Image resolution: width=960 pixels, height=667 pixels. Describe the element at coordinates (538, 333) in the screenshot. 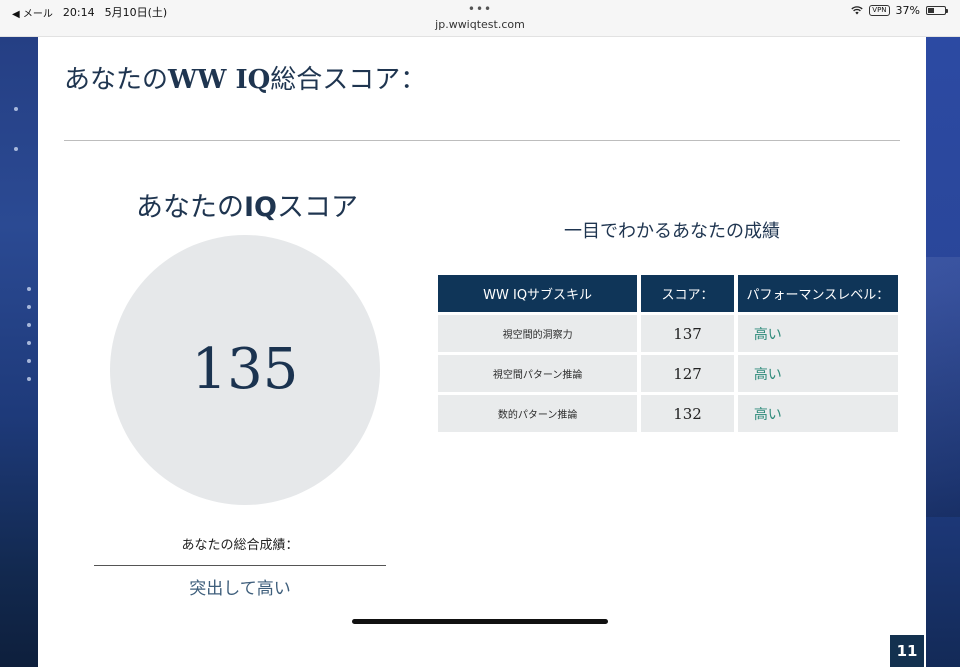

I see `subskill-name: 視空間的洞察力` at that location.